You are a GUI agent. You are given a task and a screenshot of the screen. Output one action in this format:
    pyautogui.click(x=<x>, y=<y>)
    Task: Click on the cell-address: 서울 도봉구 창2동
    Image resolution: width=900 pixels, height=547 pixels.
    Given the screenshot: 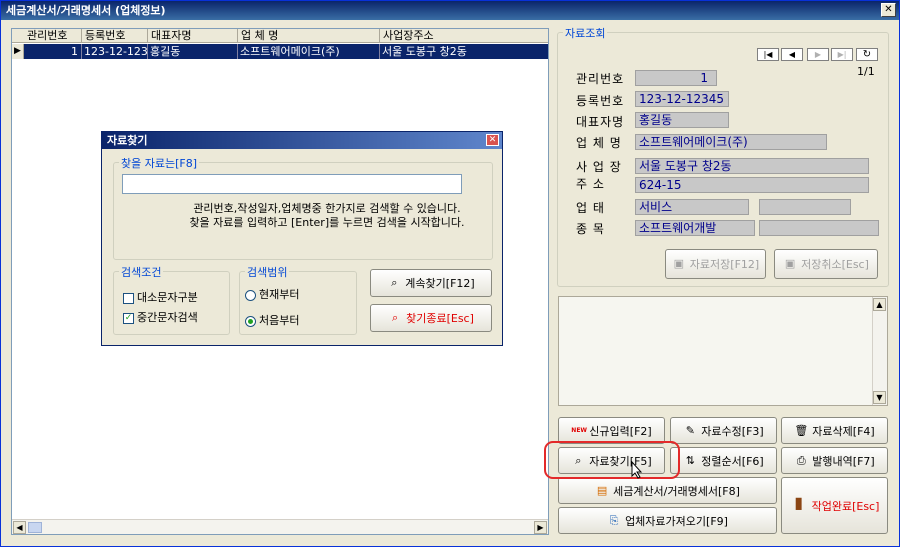 What is the action you would take?
    pyautogui.click(x=464, y=51)
    